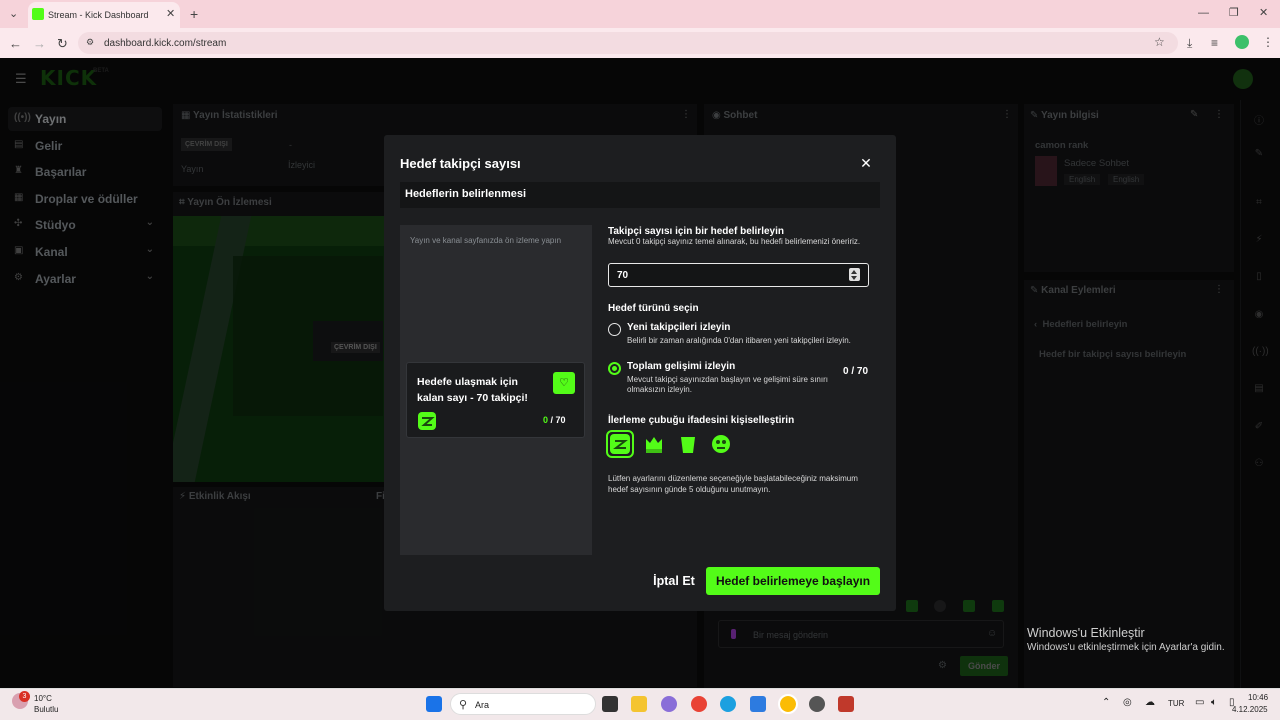  I want to click on close-tab-icon: ✕, so click(170, 14).